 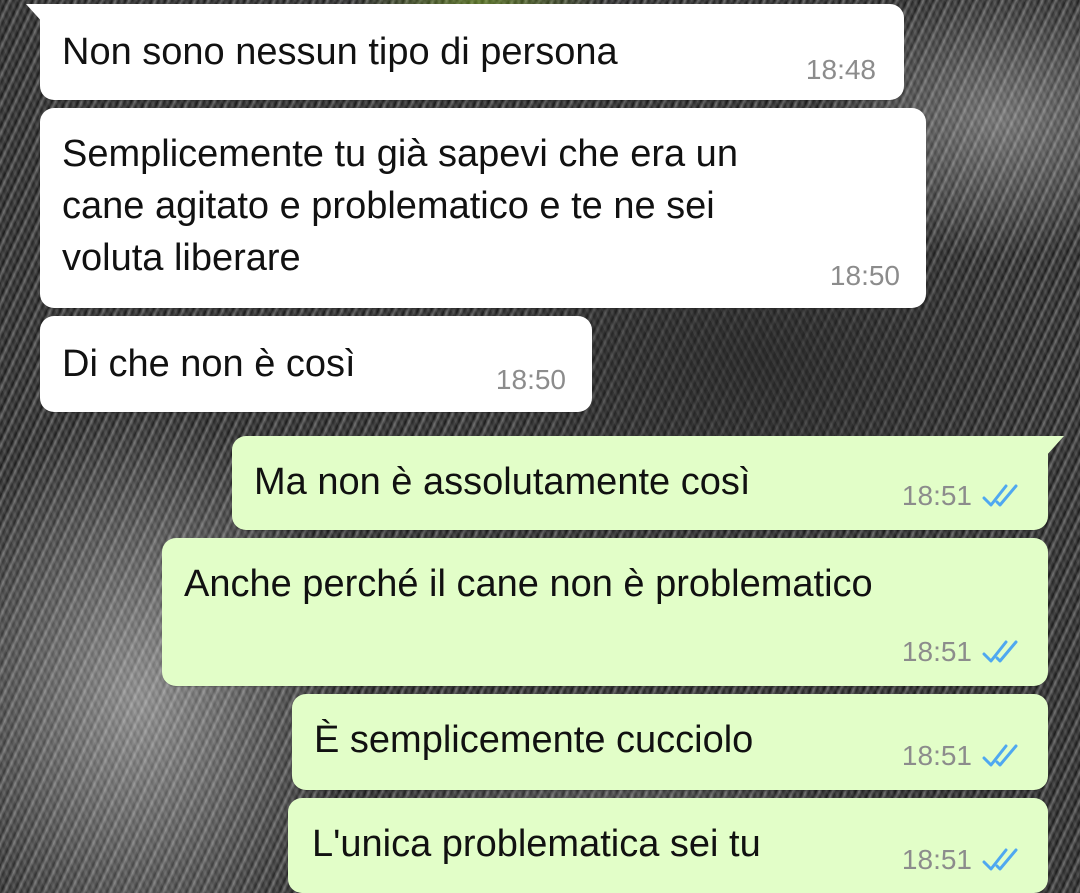 What do you see at coordinates (528, 584) in the screenshot?
I see `message-text: Anche perché il cane non è problematico` at bounding box center [528, 584].